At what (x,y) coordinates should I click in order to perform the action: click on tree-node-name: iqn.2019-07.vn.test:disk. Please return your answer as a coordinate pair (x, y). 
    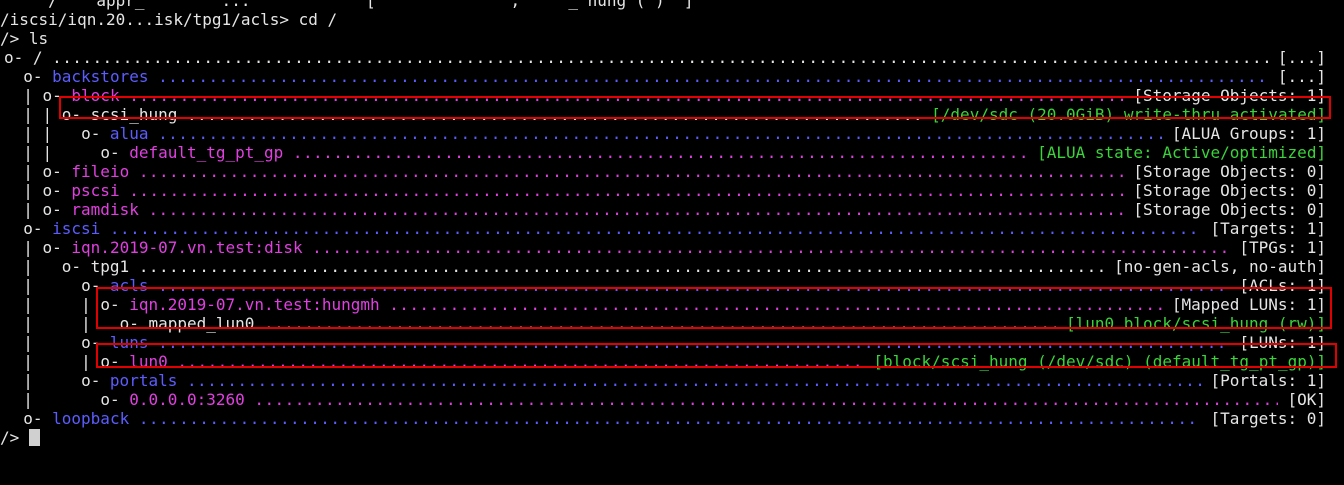
    Looking at the image, I should click on (187, 247).